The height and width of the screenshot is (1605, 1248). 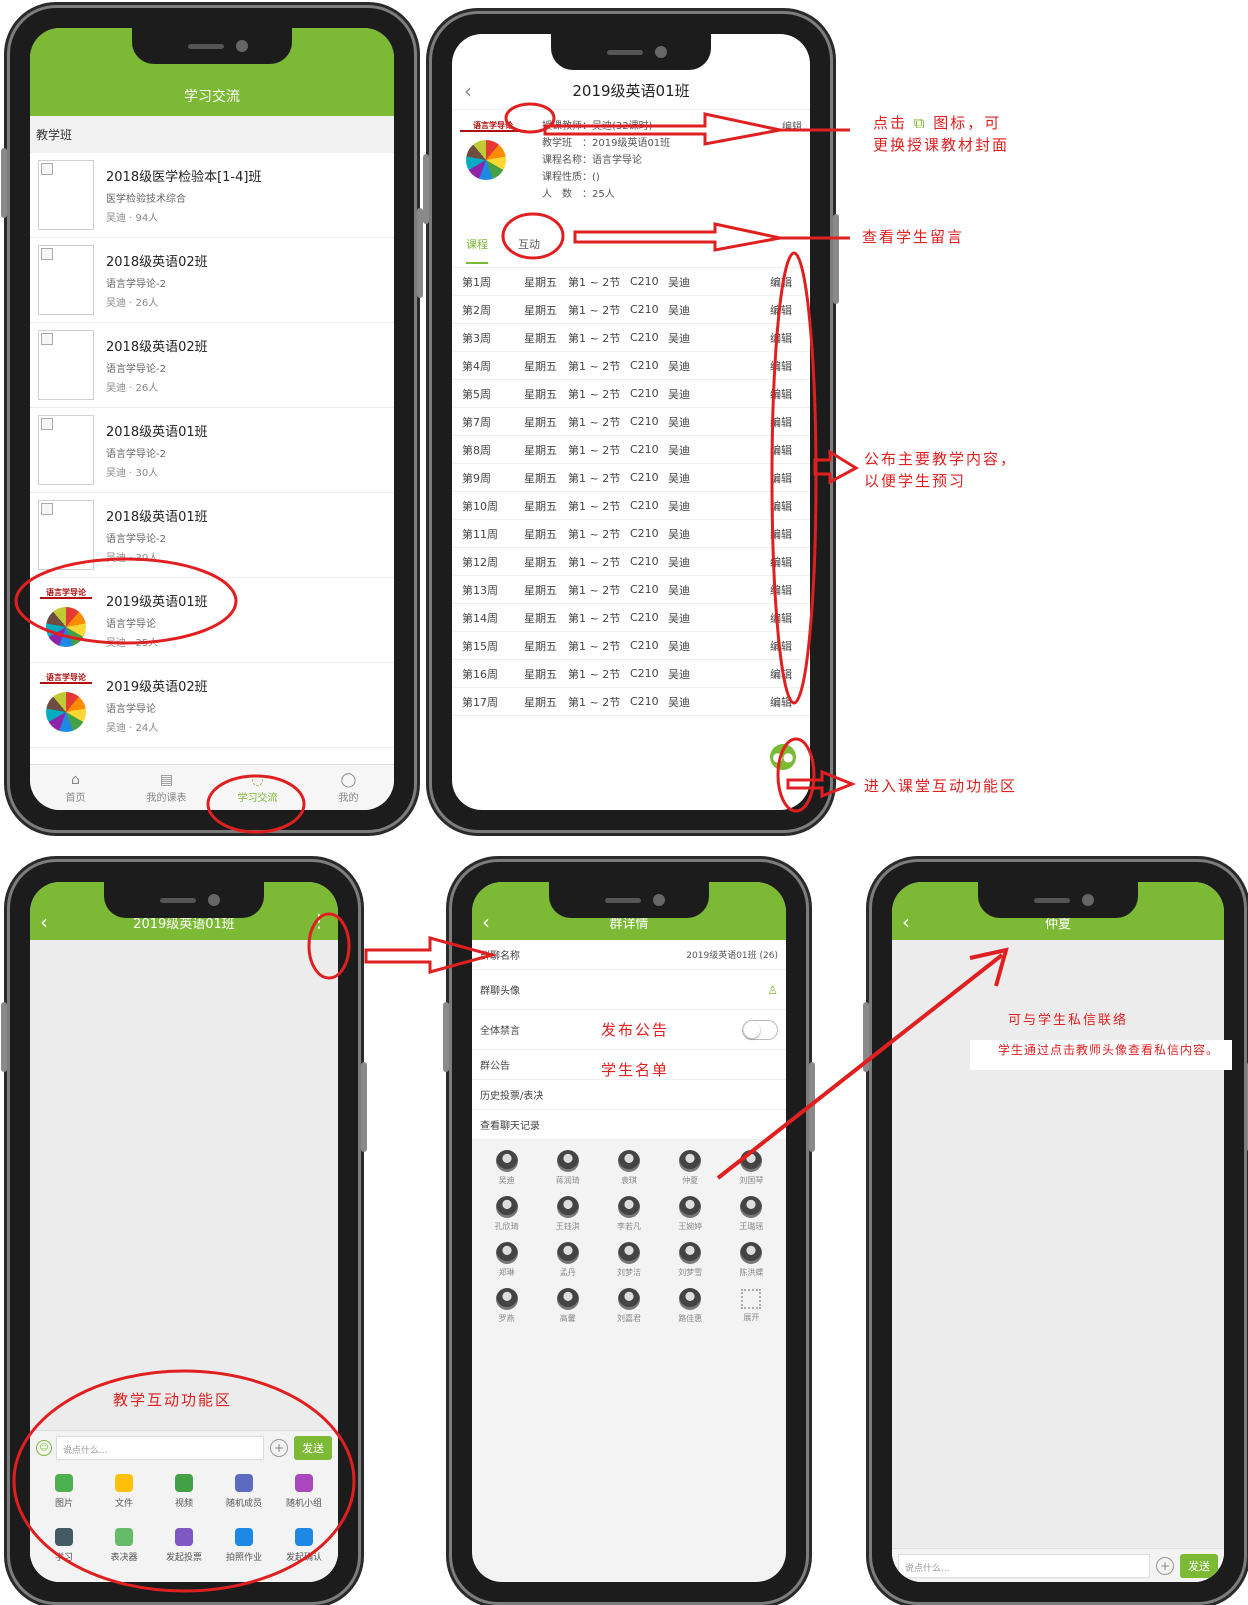 I want to click on group-name-row: 群聊名称 2019级英语01班 (26), so click(x=629, y=955).